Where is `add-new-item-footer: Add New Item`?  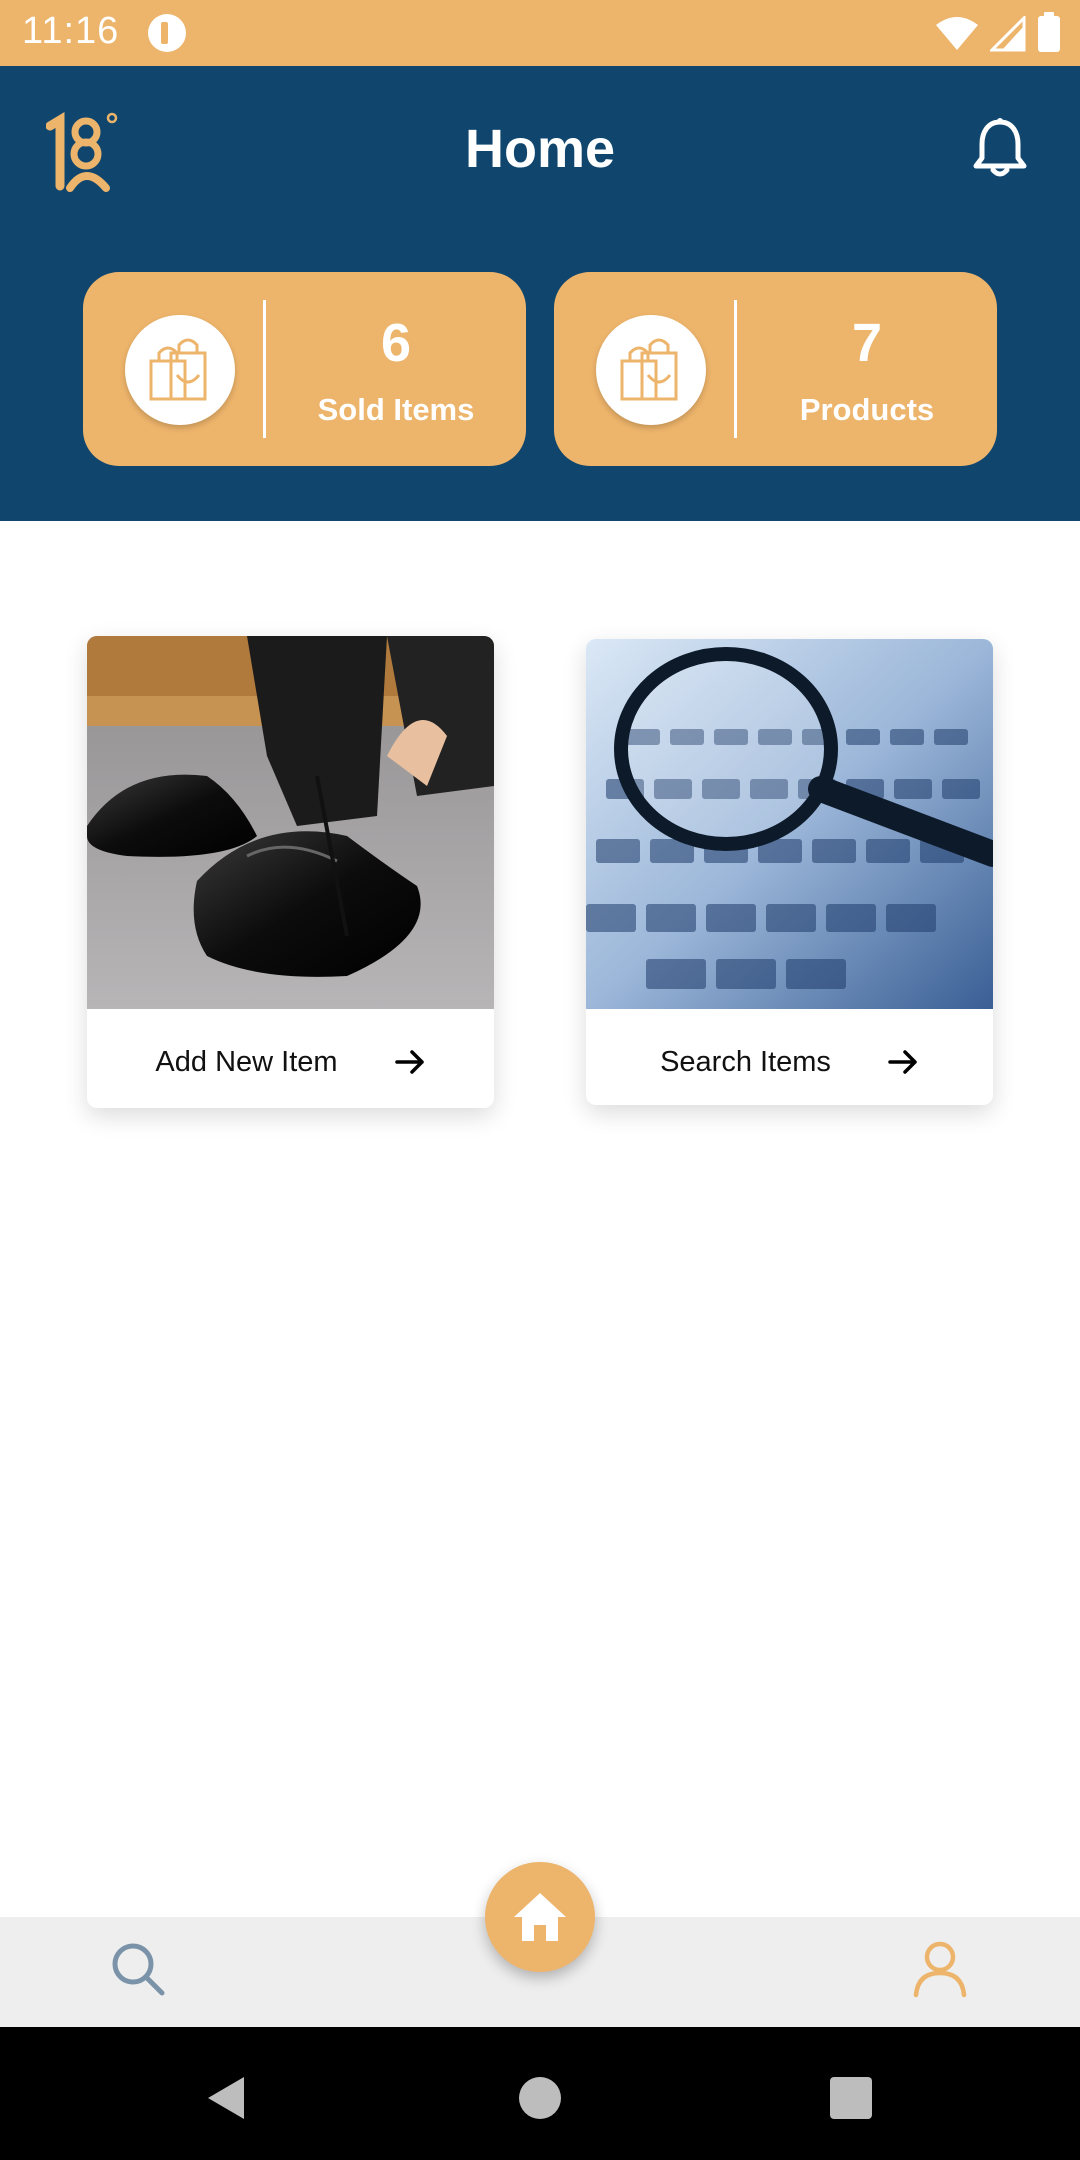 add-new-item-footer: Add New Item is located at coordinates (290, 1061).